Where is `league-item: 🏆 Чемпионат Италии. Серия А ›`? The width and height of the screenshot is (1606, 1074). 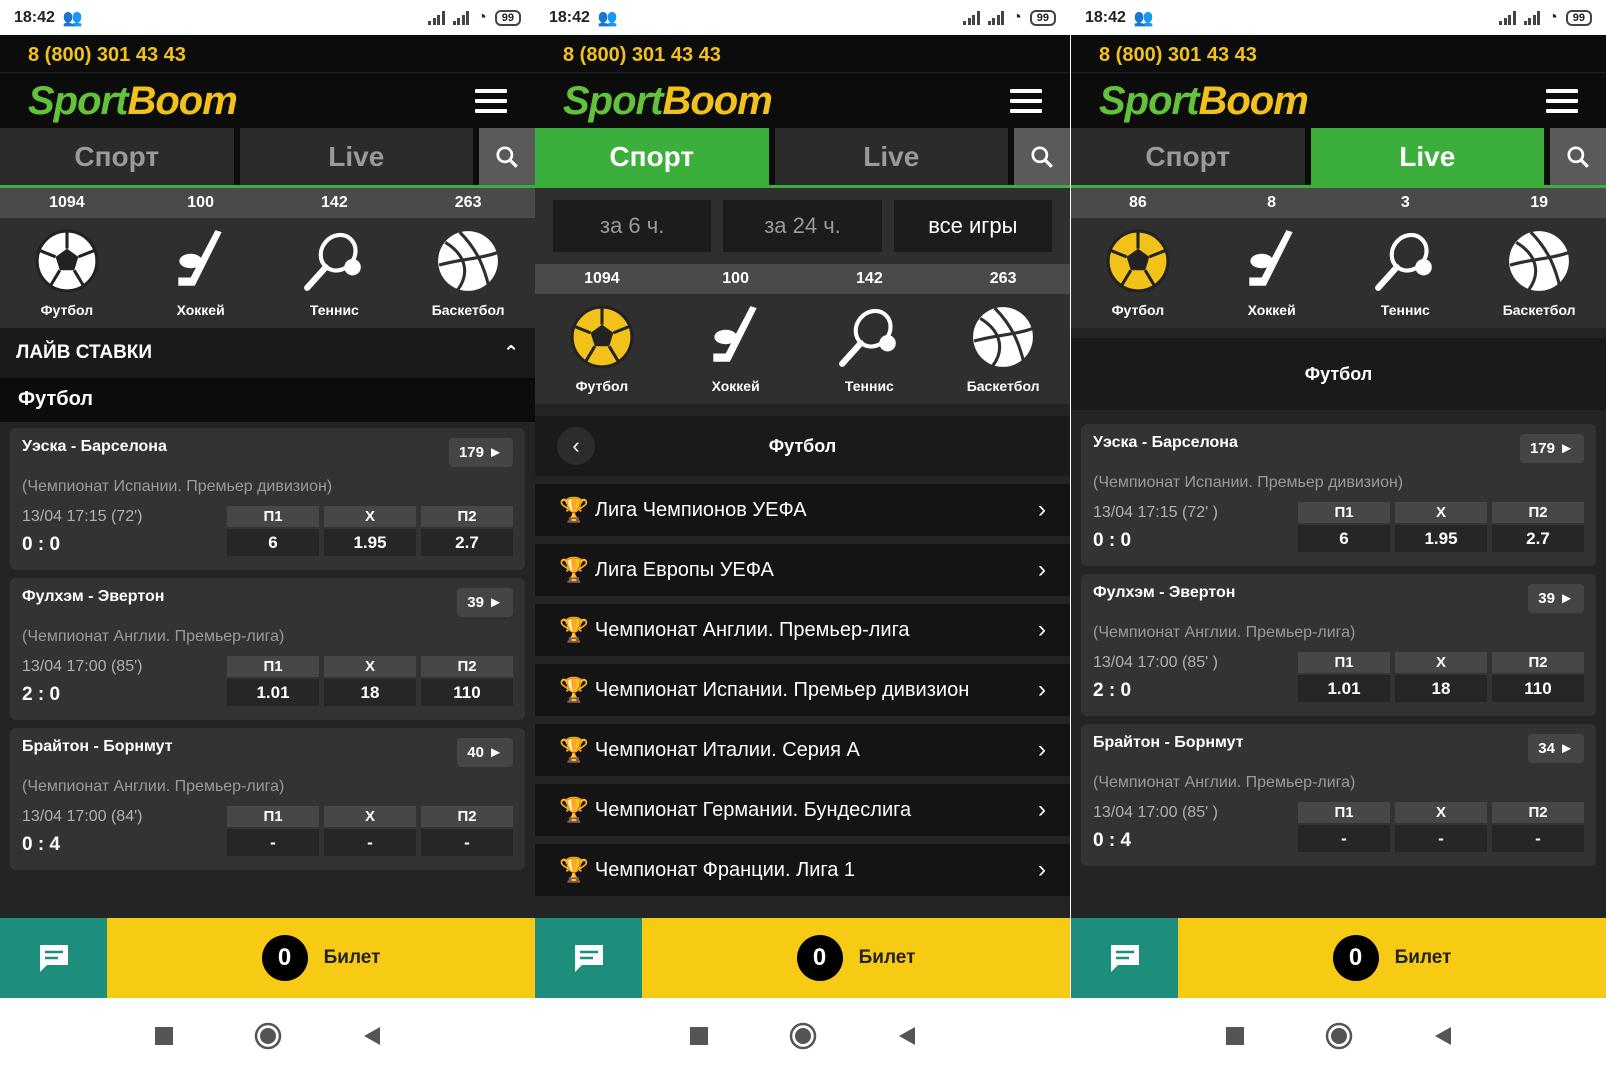
league-item: 🏆 Чемпионат Италии. Серия А › is located at coordinates (802, 750).